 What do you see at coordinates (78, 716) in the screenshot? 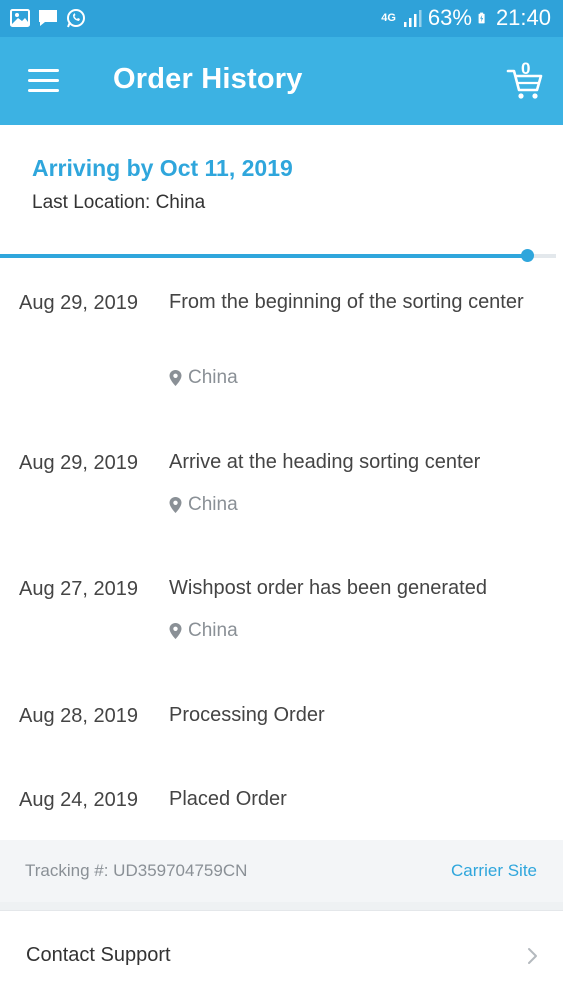
I see `event-date: Aug 28, 2019` at bounding box center [78, 716].